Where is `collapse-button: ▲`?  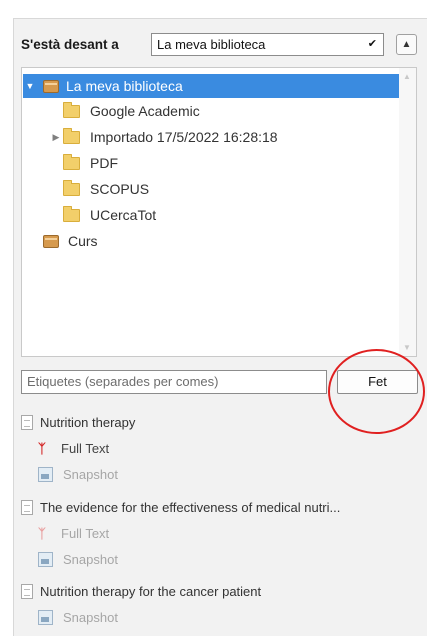
collapse-button: ▲ is located at coordinates (406, 44).